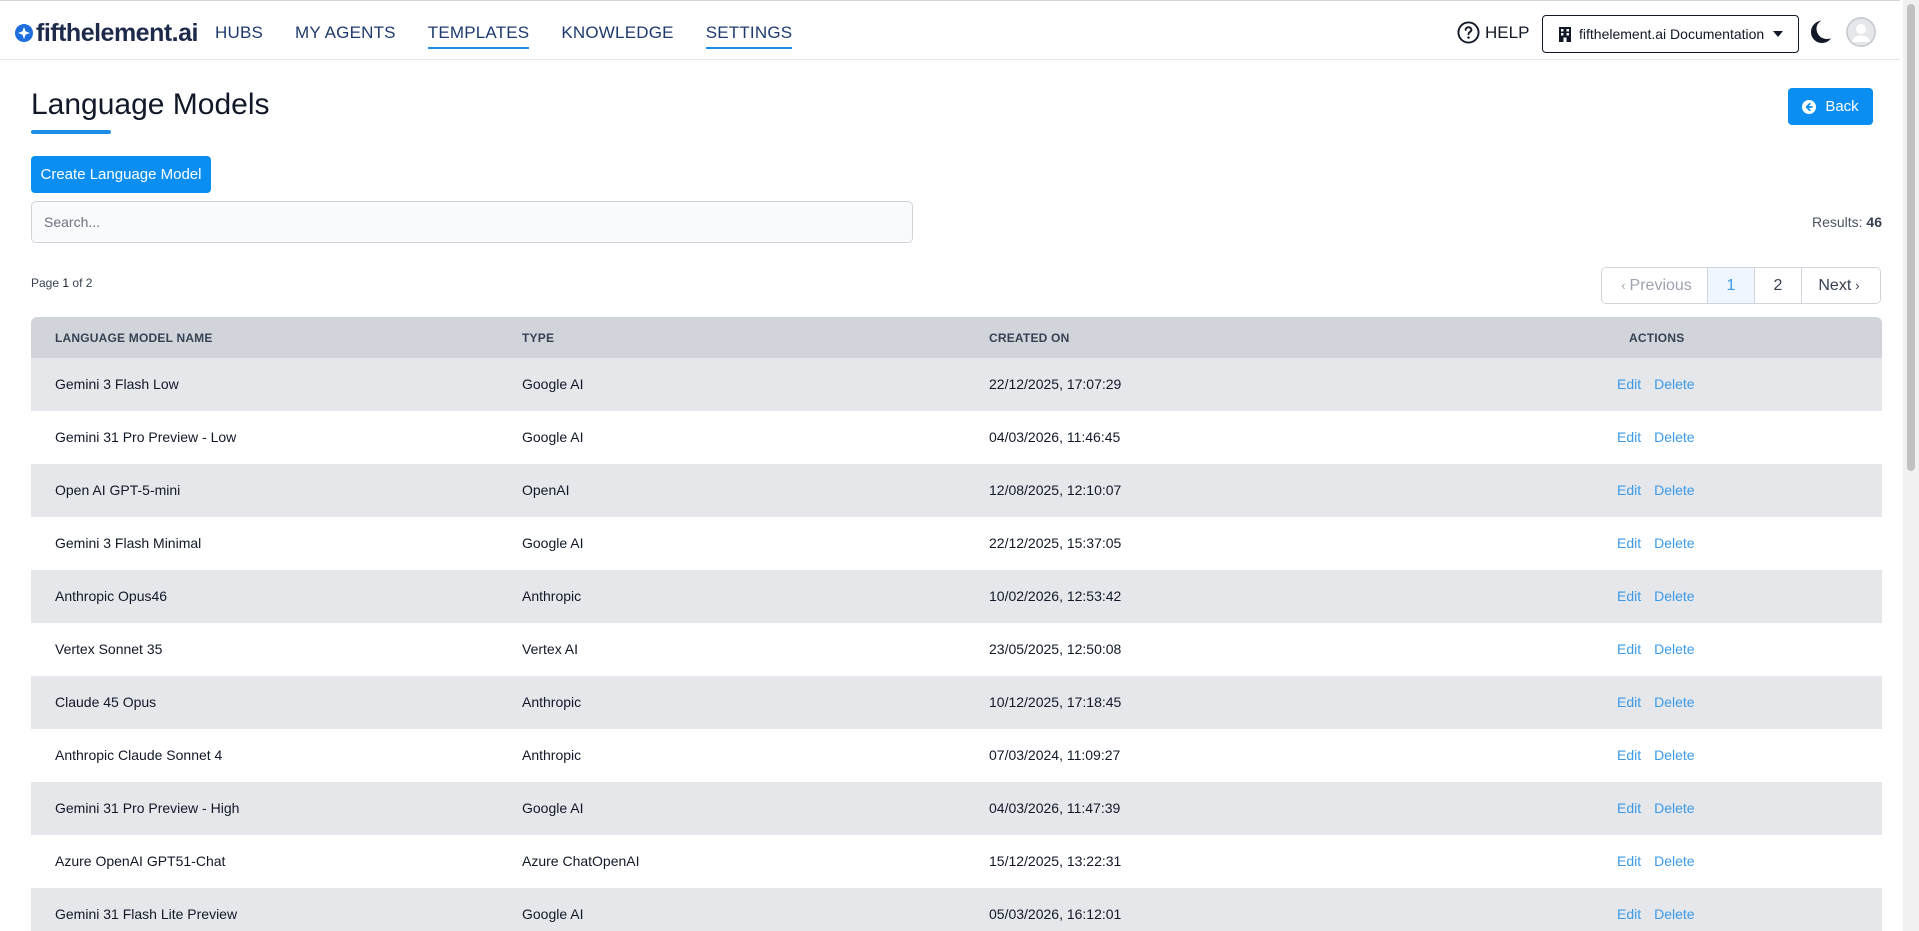 Image resolution: width=1919 pixels, height=931 pixels. Describe the element at coordinates (538, 338) in the screenshot. I see `column-header-type: TYPE` at that location.